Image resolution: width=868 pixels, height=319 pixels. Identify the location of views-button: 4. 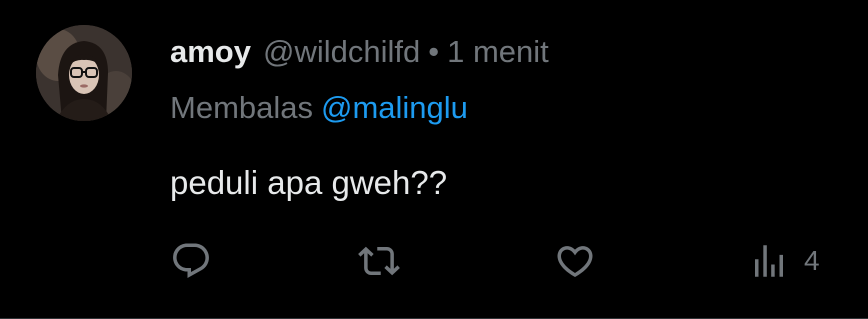
(784, 261).